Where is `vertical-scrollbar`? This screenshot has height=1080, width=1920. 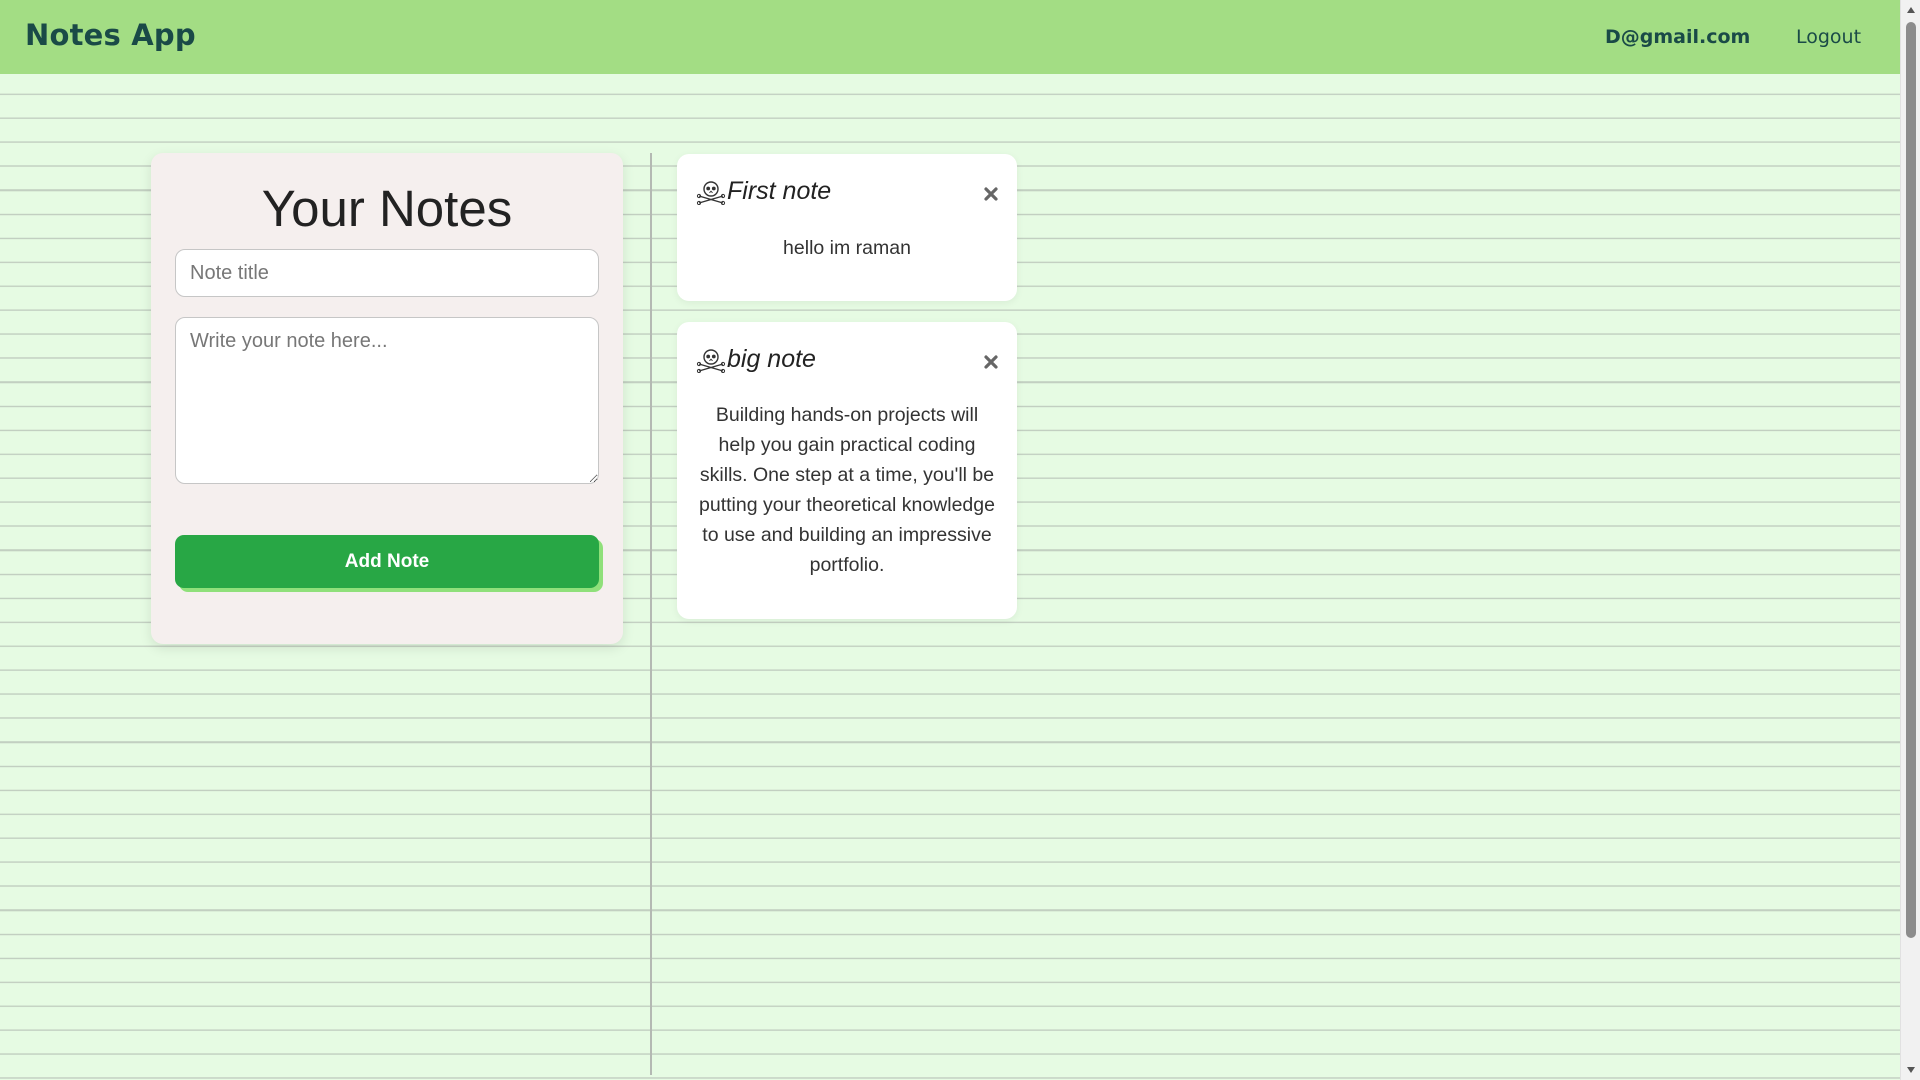 vertical-scrollbar is located at coordinates (1910, 540).